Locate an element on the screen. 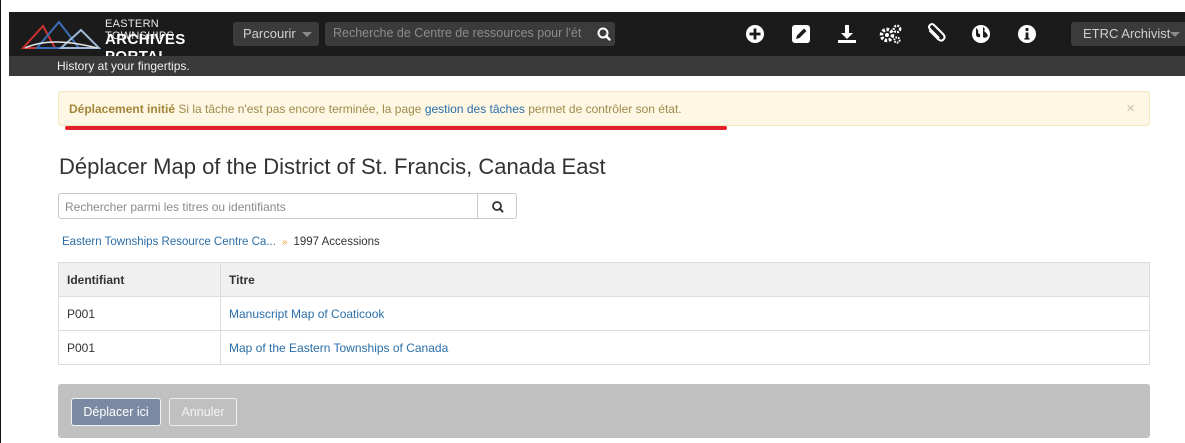 Image resolution: width=1185 pixels, height=443 pixels. actions-bar: Déplacer ici Annuler is located at coordinates (604, 411).